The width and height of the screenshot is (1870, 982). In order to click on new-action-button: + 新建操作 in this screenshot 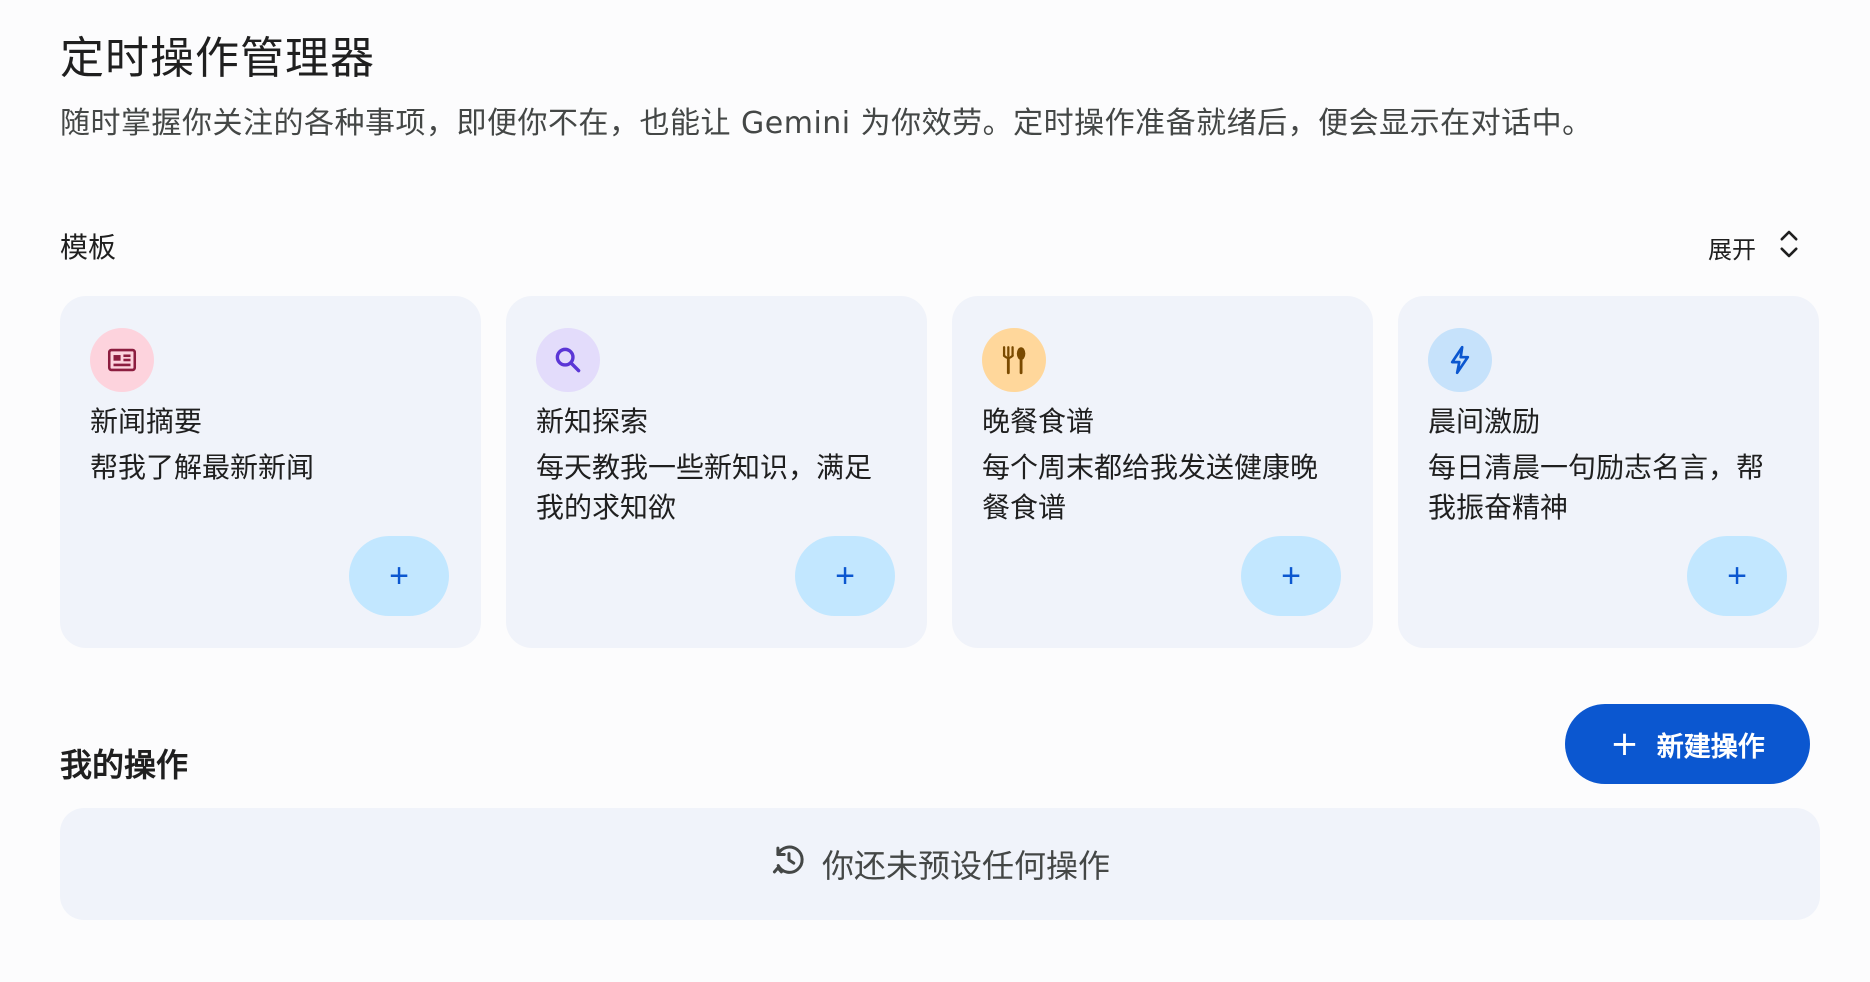, I will do `click(1687, 744)`.